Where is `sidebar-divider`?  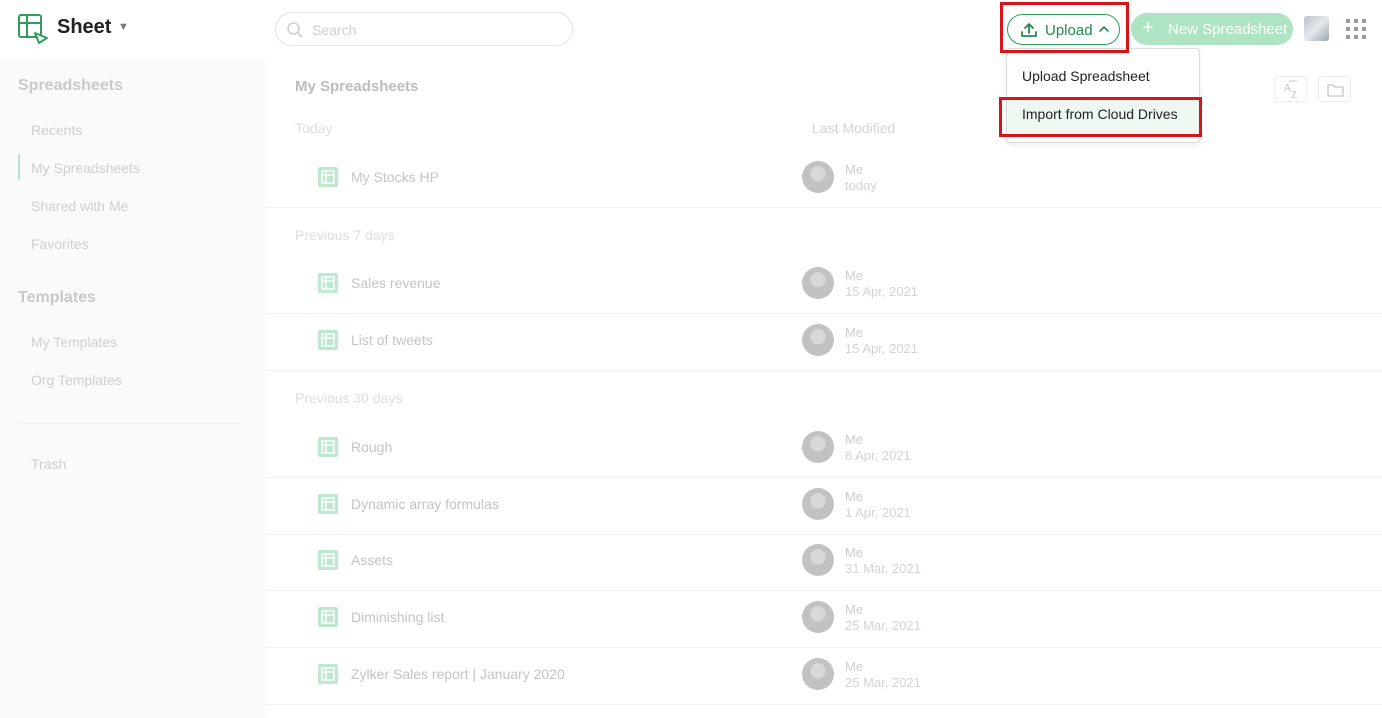
sidebar-divider is located at coordinates (129, 423).